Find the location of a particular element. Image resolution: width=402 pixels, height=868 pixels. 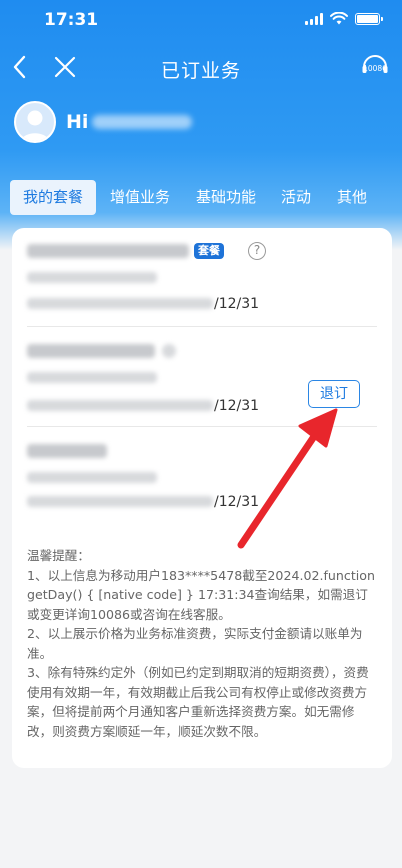

user-avatar-icon is located at coordinates (35, 125).